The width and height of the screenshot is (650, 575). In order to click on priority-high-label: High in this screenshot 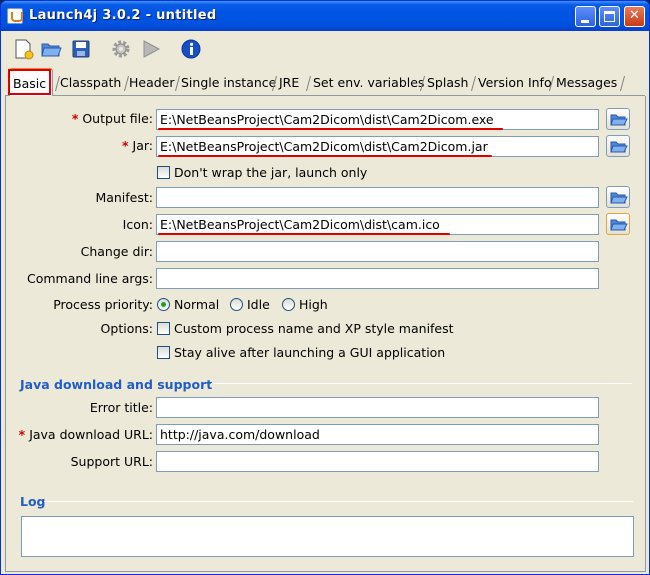, I will do `click(313, 304)`.